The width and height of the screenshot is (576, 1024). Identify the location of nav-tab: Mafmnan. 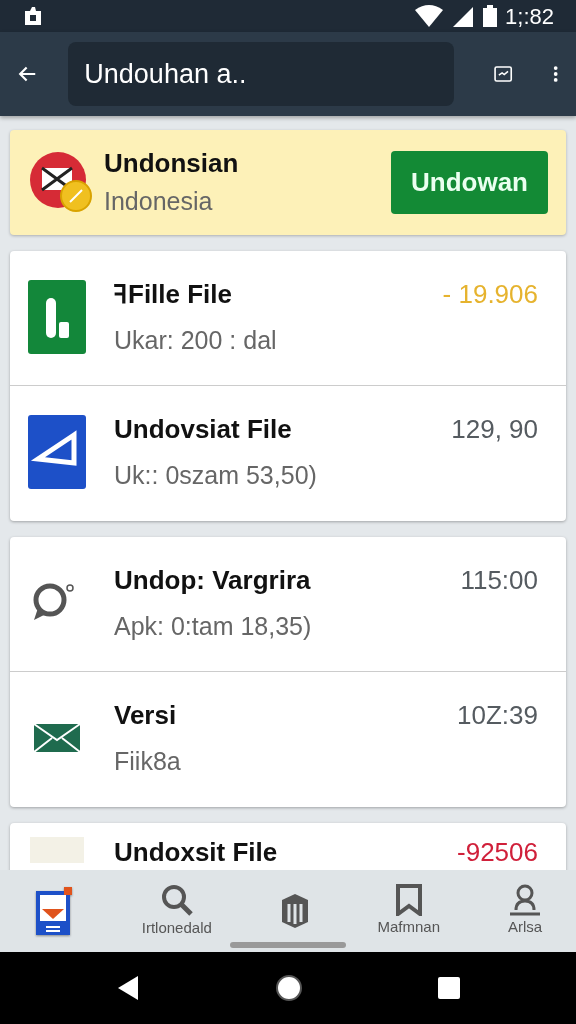
(409, 927).